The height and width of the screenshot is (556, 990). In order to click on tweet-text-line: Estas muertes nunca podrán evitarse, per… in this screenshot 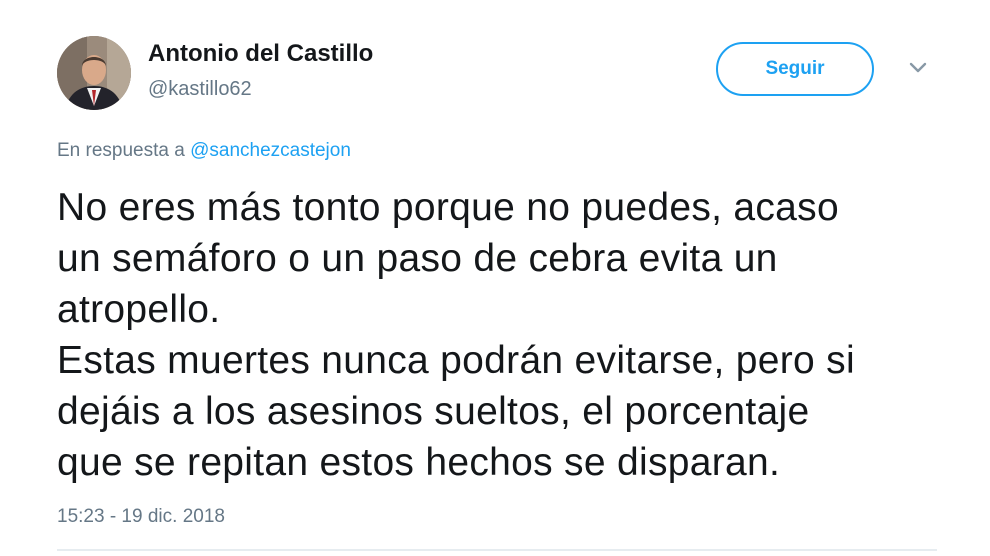, I will do `click(456, 360)`.